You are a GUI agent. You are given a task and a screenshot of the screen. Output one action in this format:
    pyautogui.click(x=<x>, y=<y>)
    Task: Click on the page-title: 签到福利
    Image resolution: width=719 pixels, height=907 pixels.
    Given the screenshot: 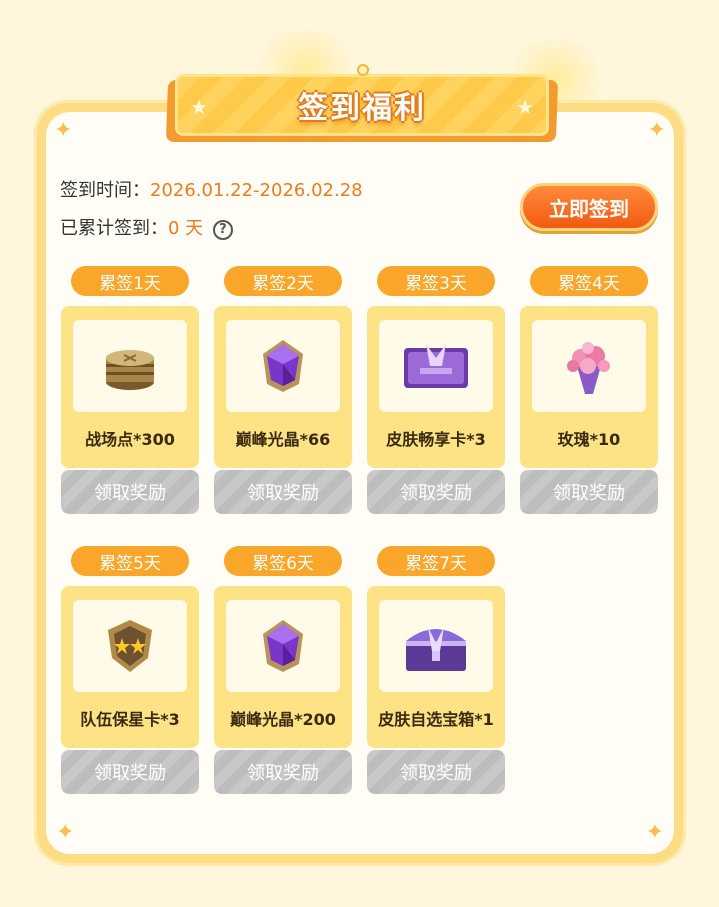 What is the action you would take?
    pyautogui.click(x=362, y=108)
    